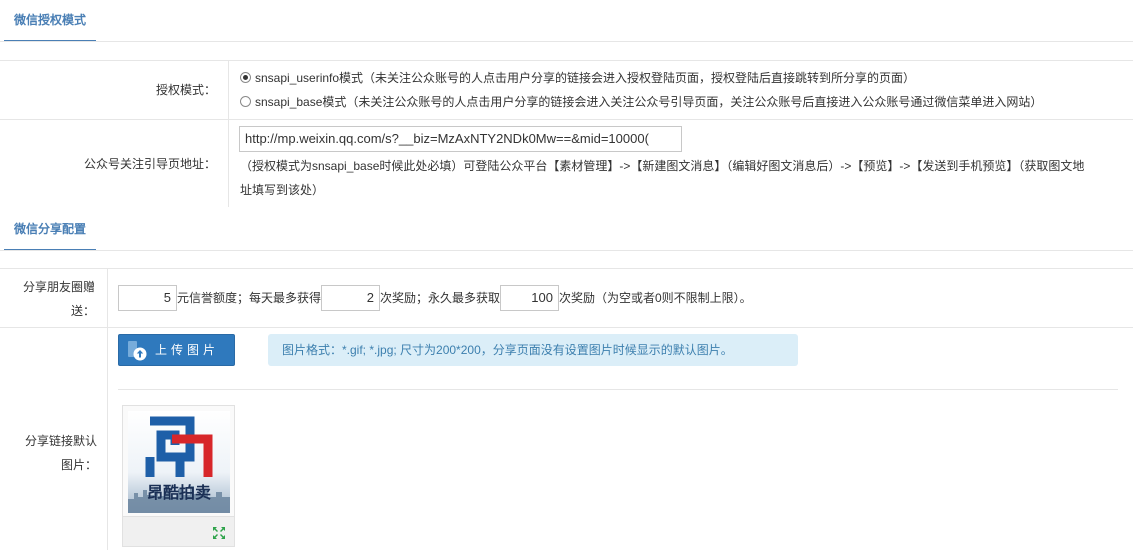  What do you see at coordinates (249, 298) in the screenshot?
I see `credit-amount-suffix: 元信誉额度；每天最多获得` at bounding box center [249, 298].